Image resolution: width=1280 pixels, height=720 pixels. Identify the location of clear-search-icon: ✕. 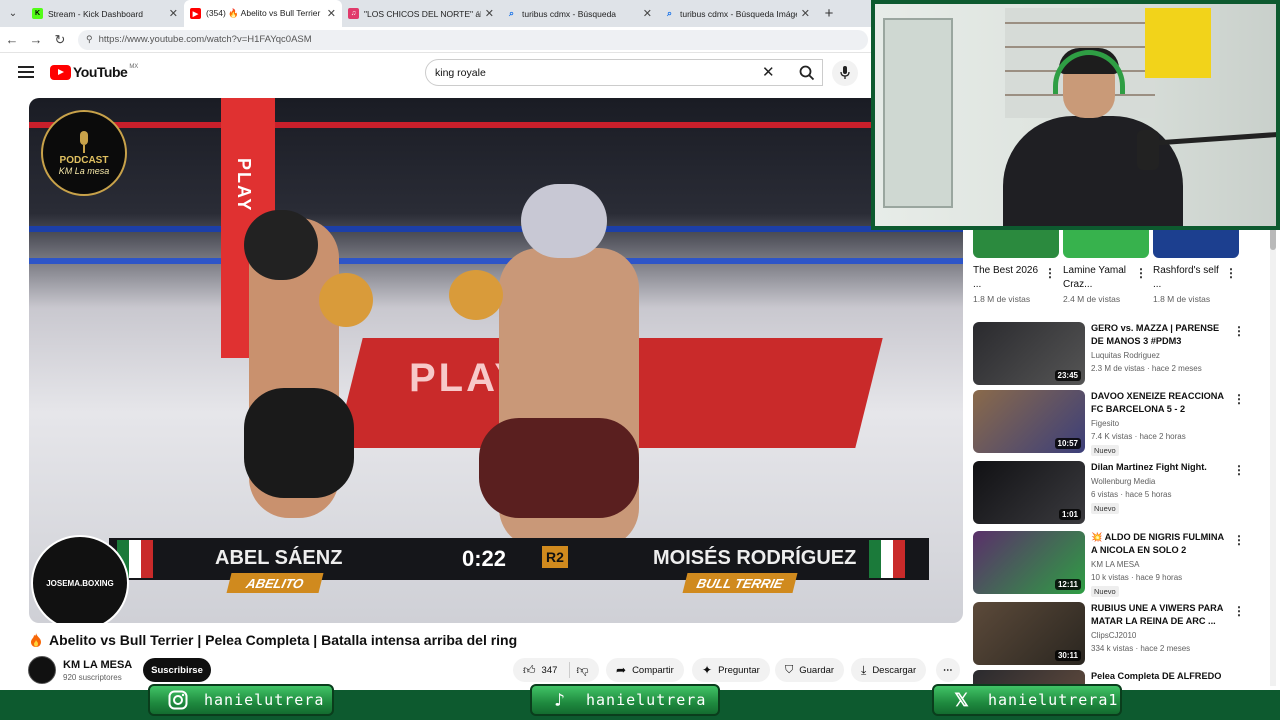
(768, 72).